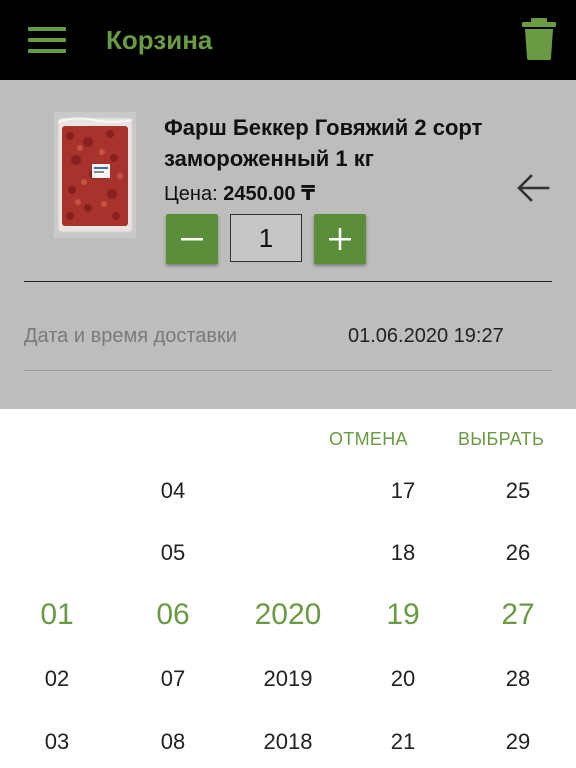  Describe the element at coordinates (288, 615) in the screenshot. I see `picker-year-option: 2020` at that location.